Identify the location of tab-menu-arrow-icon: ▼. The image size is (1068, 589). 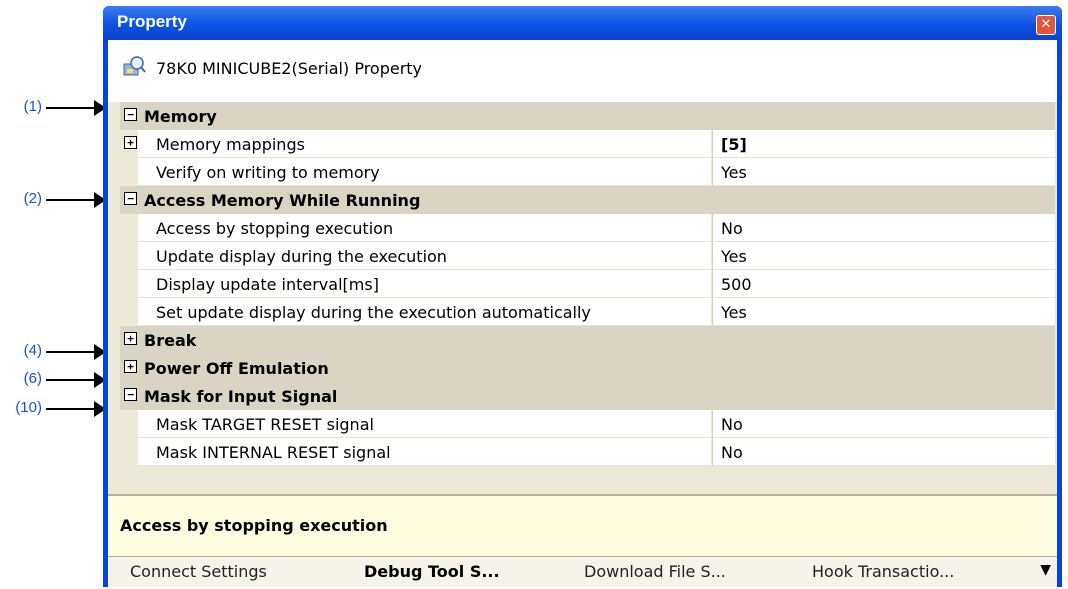
(1045, 570).